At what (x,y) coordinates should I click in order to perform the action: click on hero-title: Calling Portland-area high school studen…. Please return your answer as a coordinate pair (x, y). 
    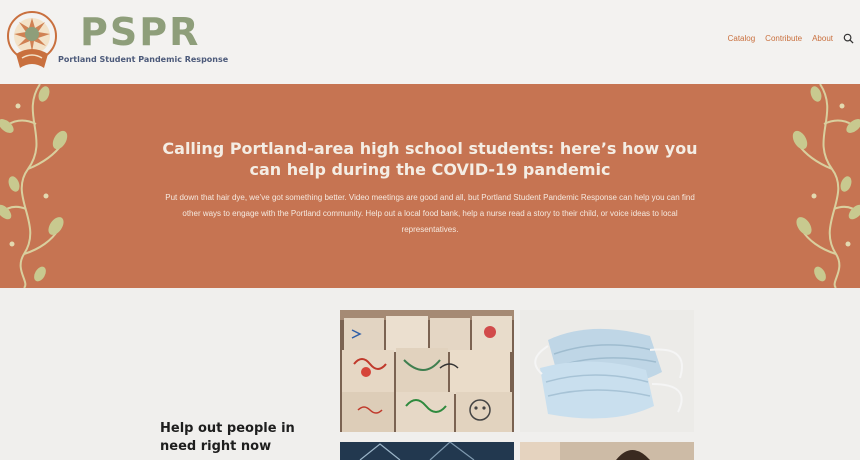
    Looking at the image, I should click on (430, 159).